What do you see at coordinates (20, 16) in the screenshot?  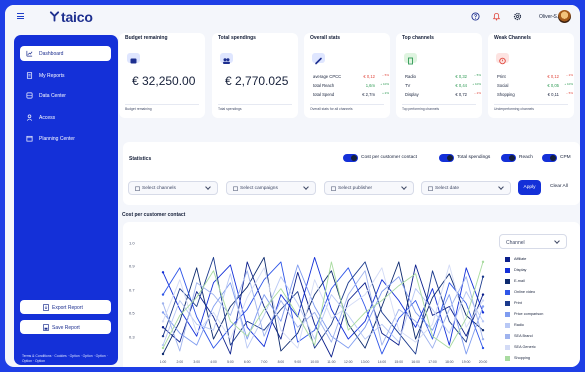 I see `menu-icon` at bounding box center [20, 16].